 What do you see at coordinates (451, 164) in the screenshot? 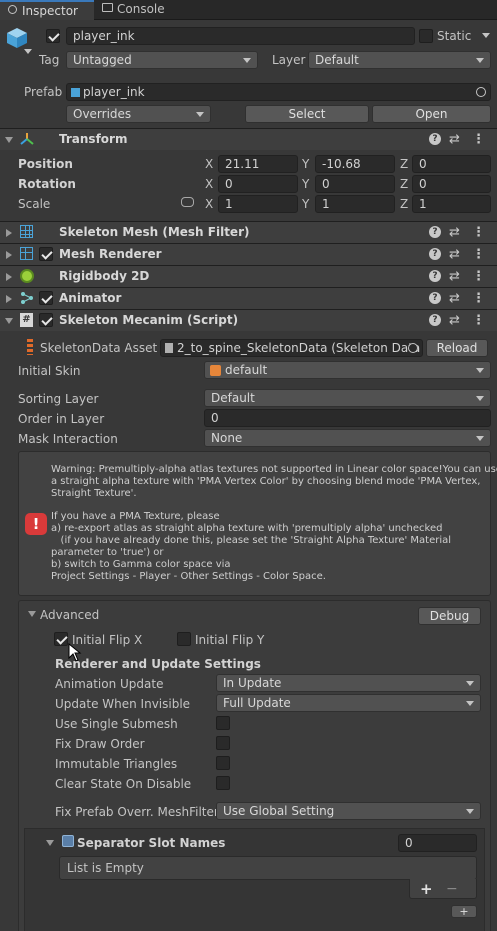
I see `position-z-field: 0` at bounding box center [451, 164].